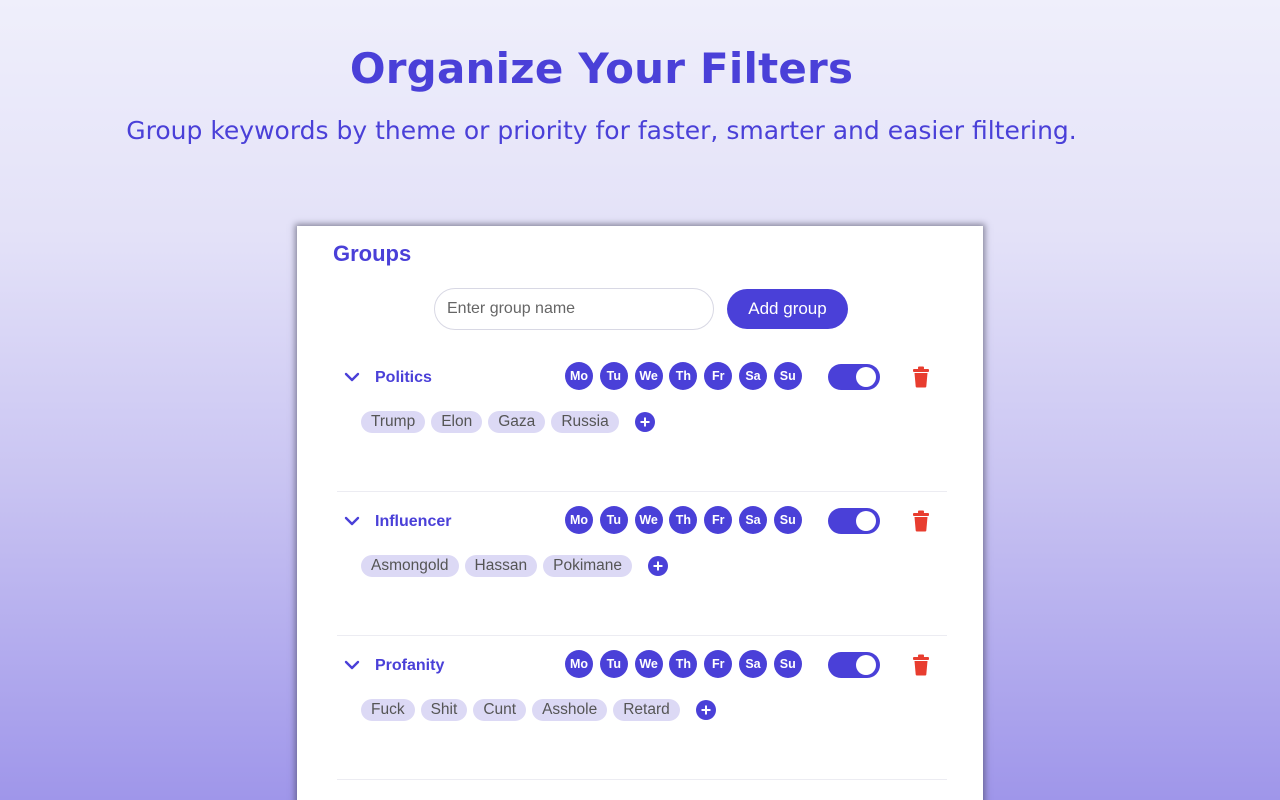  I want to click on keyword-tag: Pokimane, so click(588, 566).